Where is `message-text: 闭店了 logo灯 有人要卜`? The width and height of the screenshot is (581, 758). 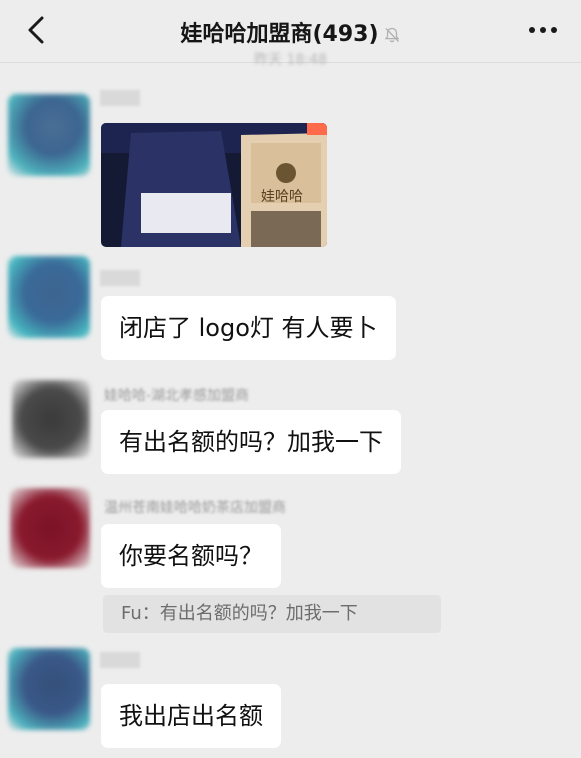
message-text: 闭店了 logo灯 有人要卜 is located at coordinates (248, 328).